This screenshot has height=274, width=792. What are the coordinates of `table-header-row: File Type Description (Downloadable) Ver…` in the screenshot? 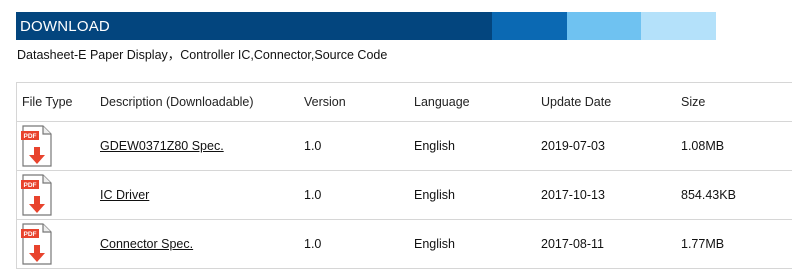 It's located at (404, 102).